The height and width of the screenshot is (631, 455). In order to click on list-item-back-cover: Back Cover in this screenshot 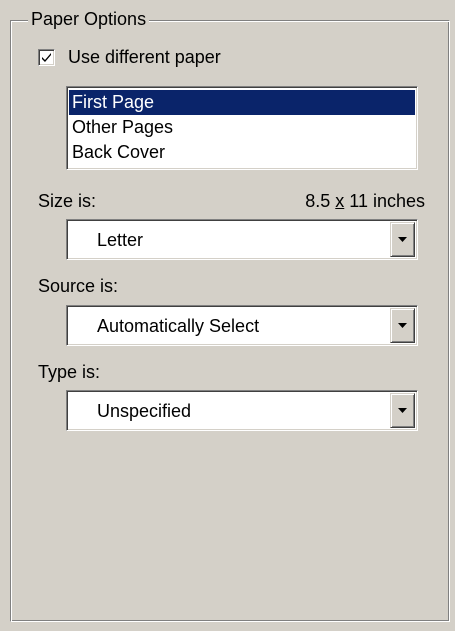, I will do `click(242, 152)`.